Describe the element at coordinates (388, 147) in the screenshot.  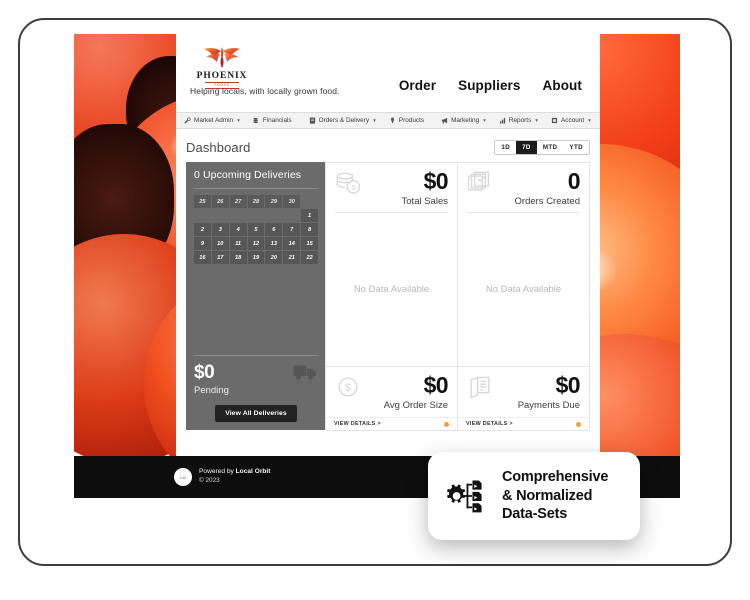
I see `dashboard-header: Dashboard 1D 7D MTD YTD` at that location.